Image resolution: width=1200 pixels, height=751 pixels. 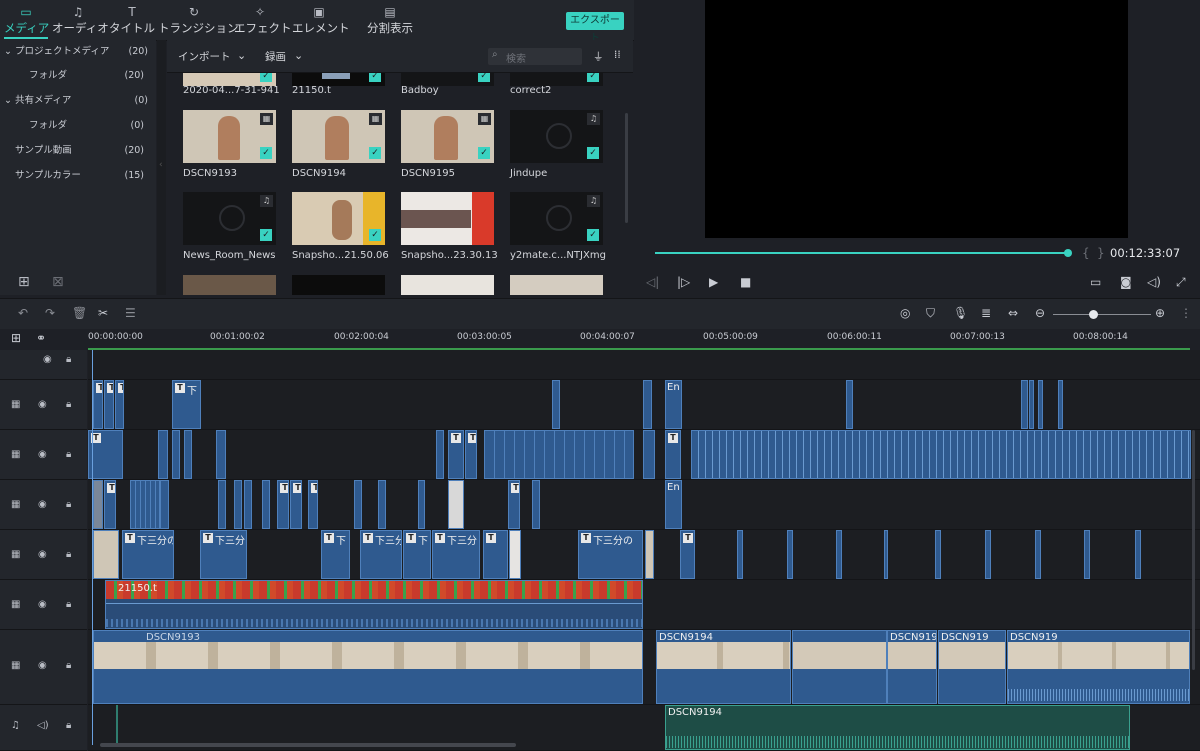 What do you see at coordinates (130, 313) in the screenshot?
I see `adjust-icon: ☰` at bounding box center [130, 313].